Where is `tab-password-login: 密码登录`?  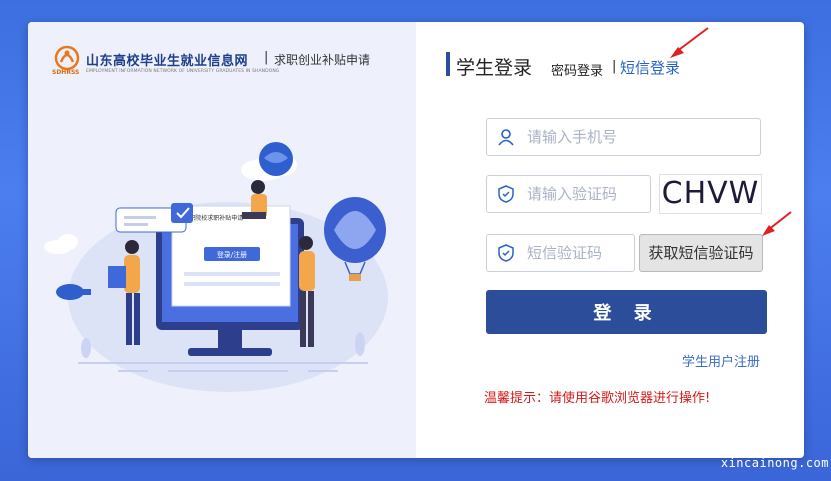
tab-password-login: 密码登录 is located at coordinates (577, 69).